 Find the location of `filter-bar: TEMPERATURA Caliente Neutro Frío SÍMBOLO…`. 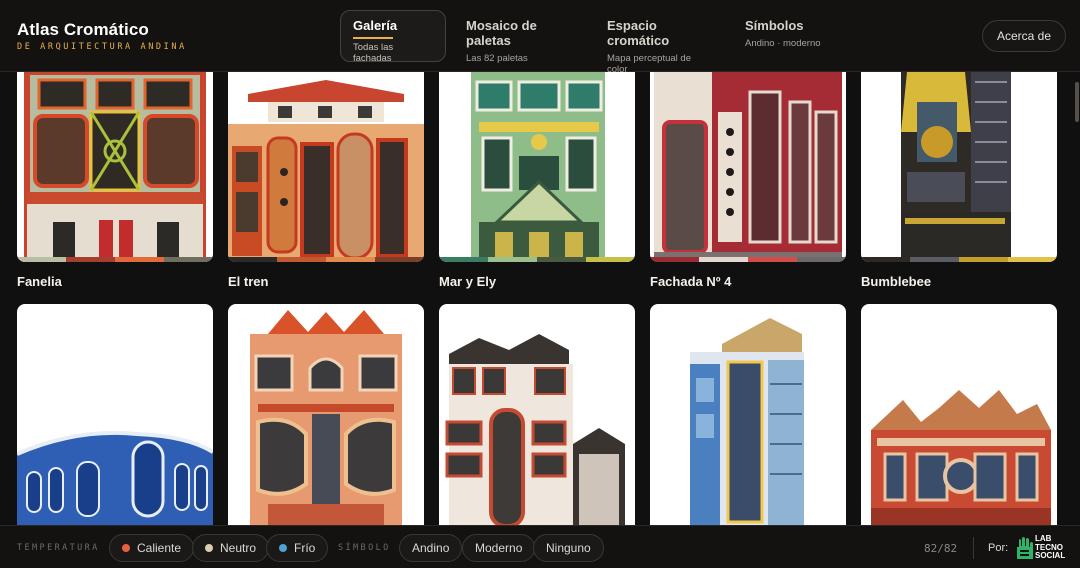

filter-bar: TEMPERATURA Caliente Neutro Frío SÍMBOLO… is located at coordinates (540, 546).